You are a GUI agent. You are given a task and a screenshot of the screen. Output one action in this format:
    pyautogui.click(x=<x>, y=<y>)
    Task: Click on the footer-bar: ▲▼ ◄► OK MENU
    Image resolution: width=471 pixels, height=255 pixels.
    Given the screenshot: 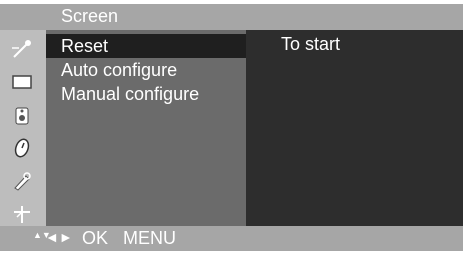 What is the action you would take?
    pyautogui.click(x=231, y=238)
    